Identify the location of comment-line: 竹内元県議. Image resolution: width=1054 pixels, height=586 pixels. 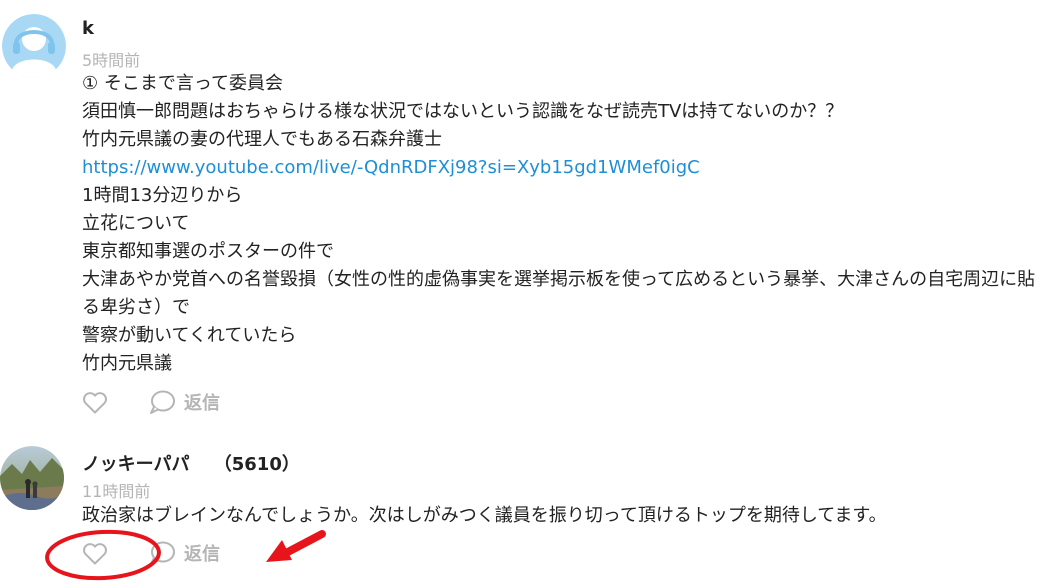
(127, 363).